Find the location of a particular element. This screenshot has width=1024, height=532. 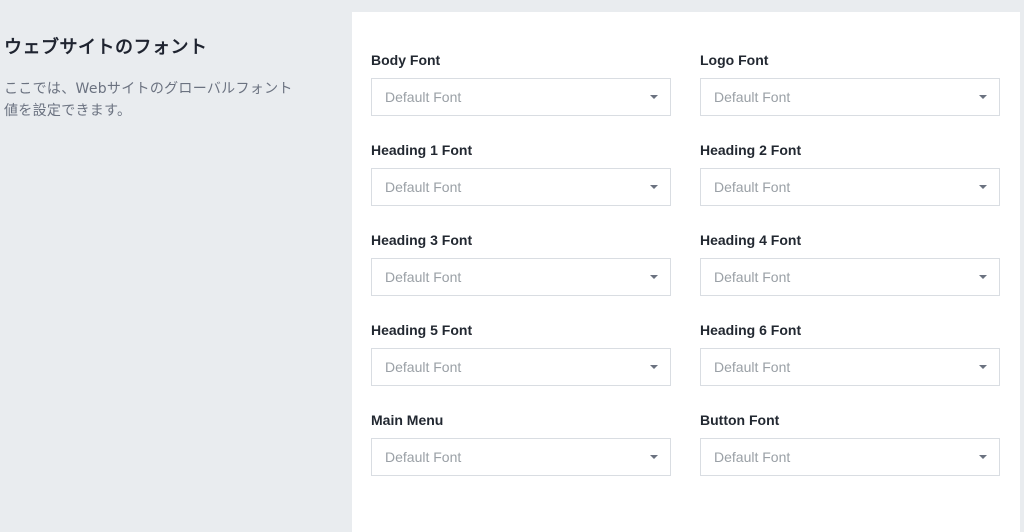

heading-1-font-field: Heading 1 Font Default Font is located at coordinates (521, 173).